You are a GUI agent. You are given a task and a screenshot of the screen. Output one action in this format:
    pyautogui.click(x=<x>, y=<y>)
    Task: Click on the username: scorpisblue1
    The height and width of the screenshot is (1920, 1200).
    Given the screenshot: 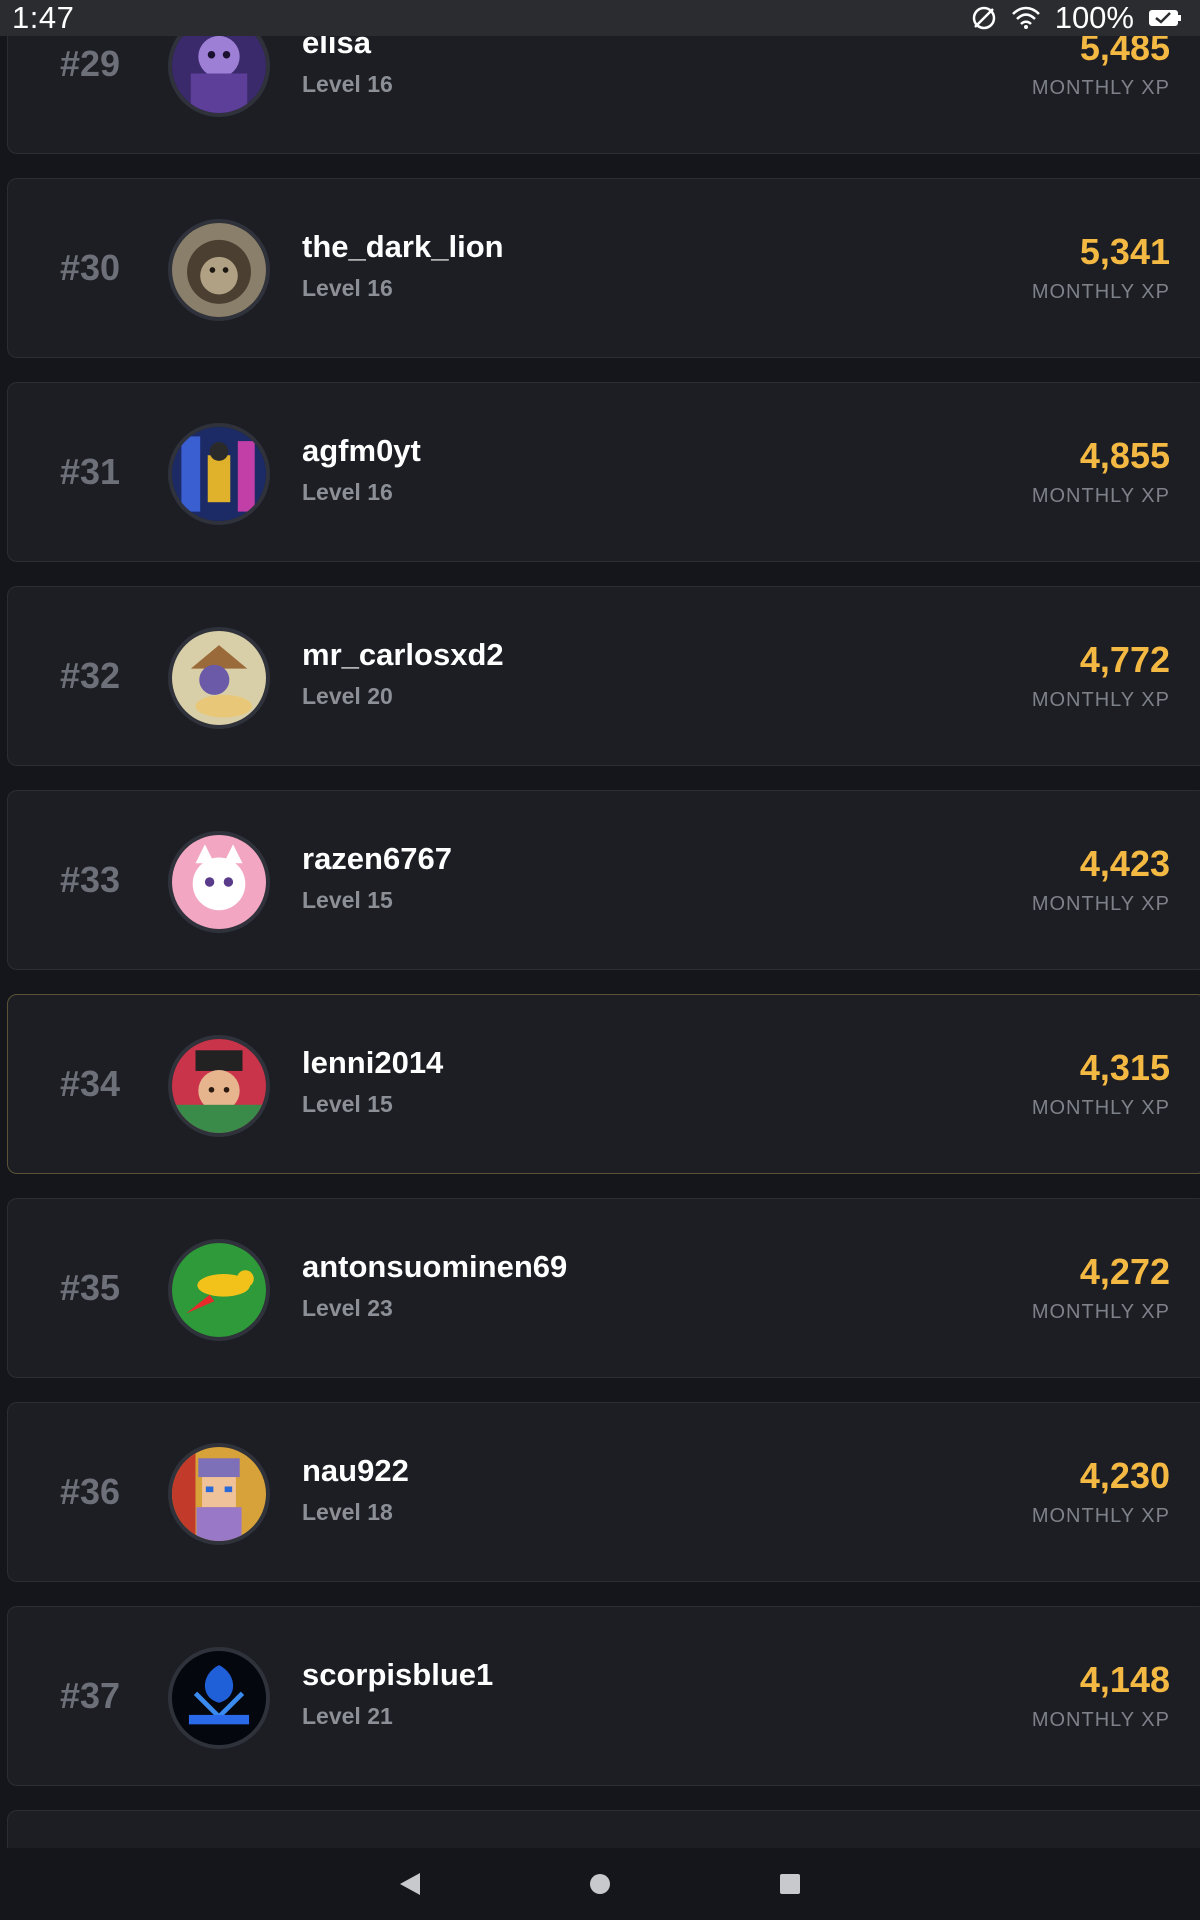 What is the action you would take?
    pyautogui.click(x=398, y=1674)
    